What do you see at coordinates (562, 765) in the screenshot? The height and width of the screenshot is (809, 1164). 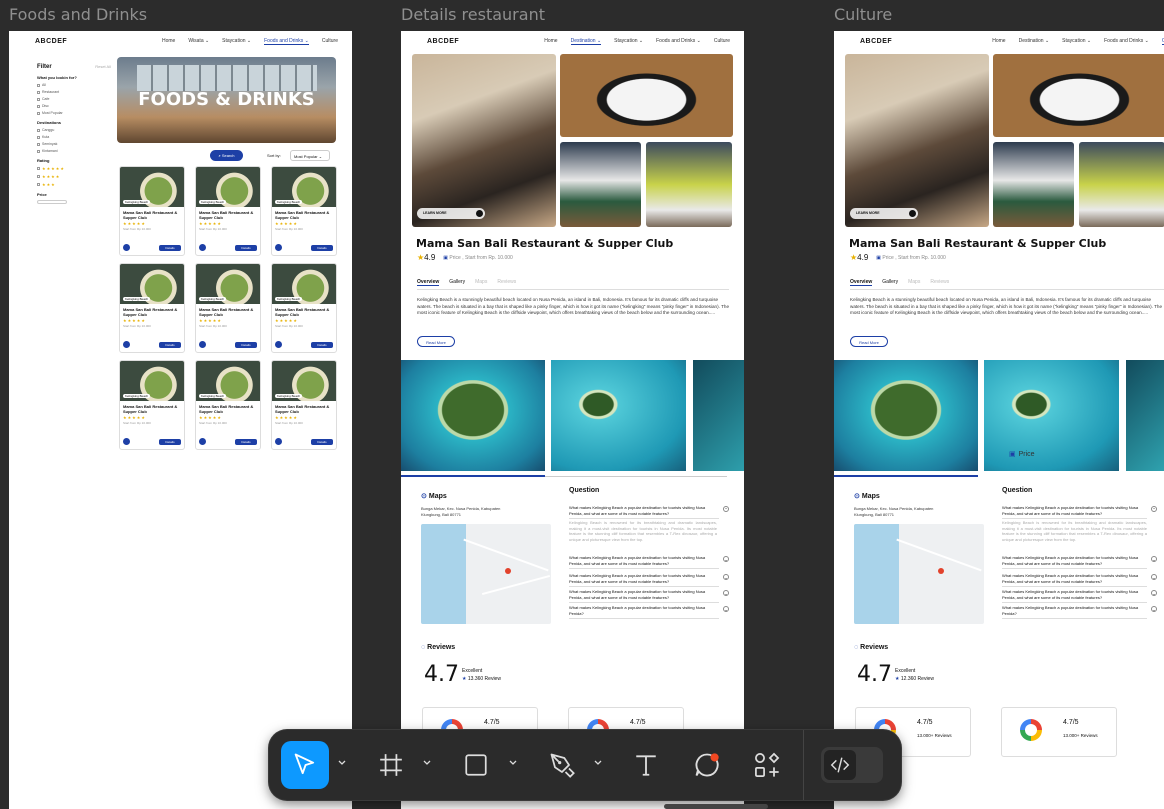 I see `pen-tool-button` at bounding box center [562, 765].